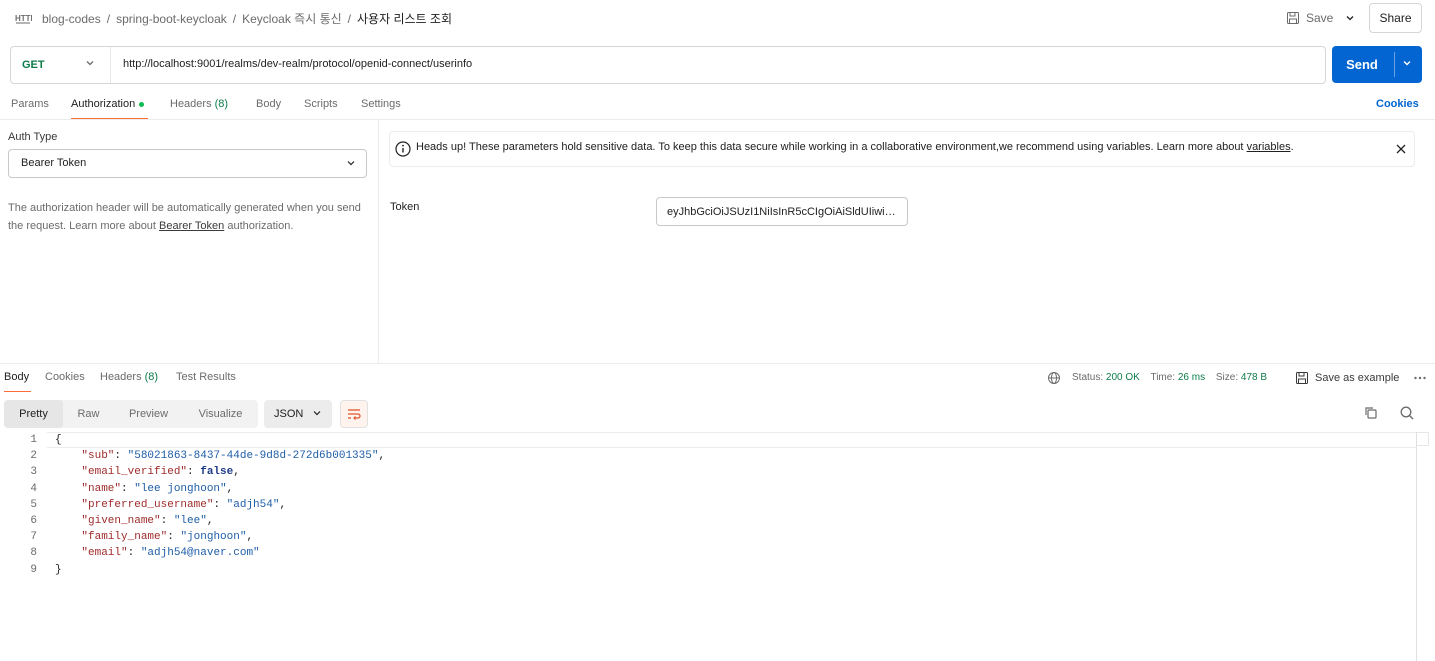  I want to click on http-icon: HTTP, so click(23, 18).